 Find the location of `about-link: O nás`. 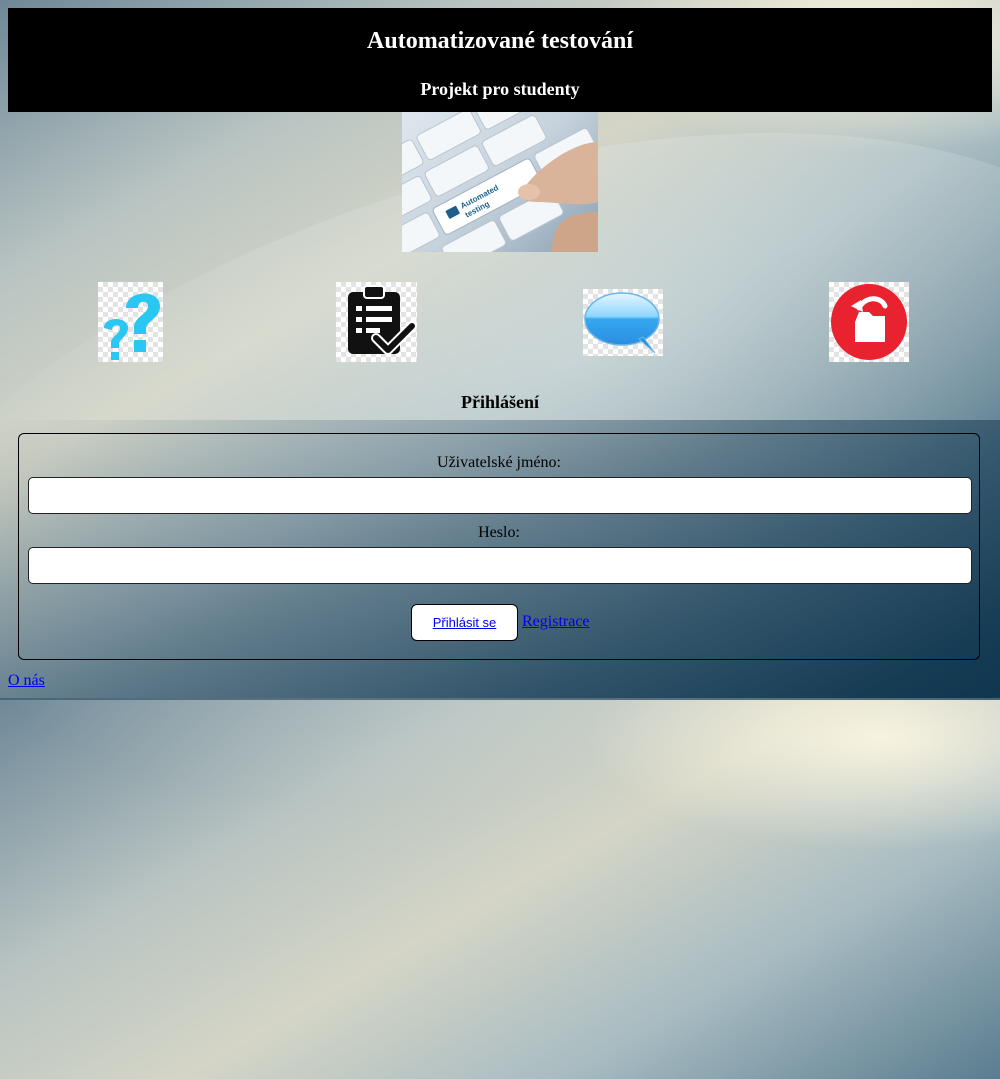

about-link: O nás is located at coordinates (26, 681).